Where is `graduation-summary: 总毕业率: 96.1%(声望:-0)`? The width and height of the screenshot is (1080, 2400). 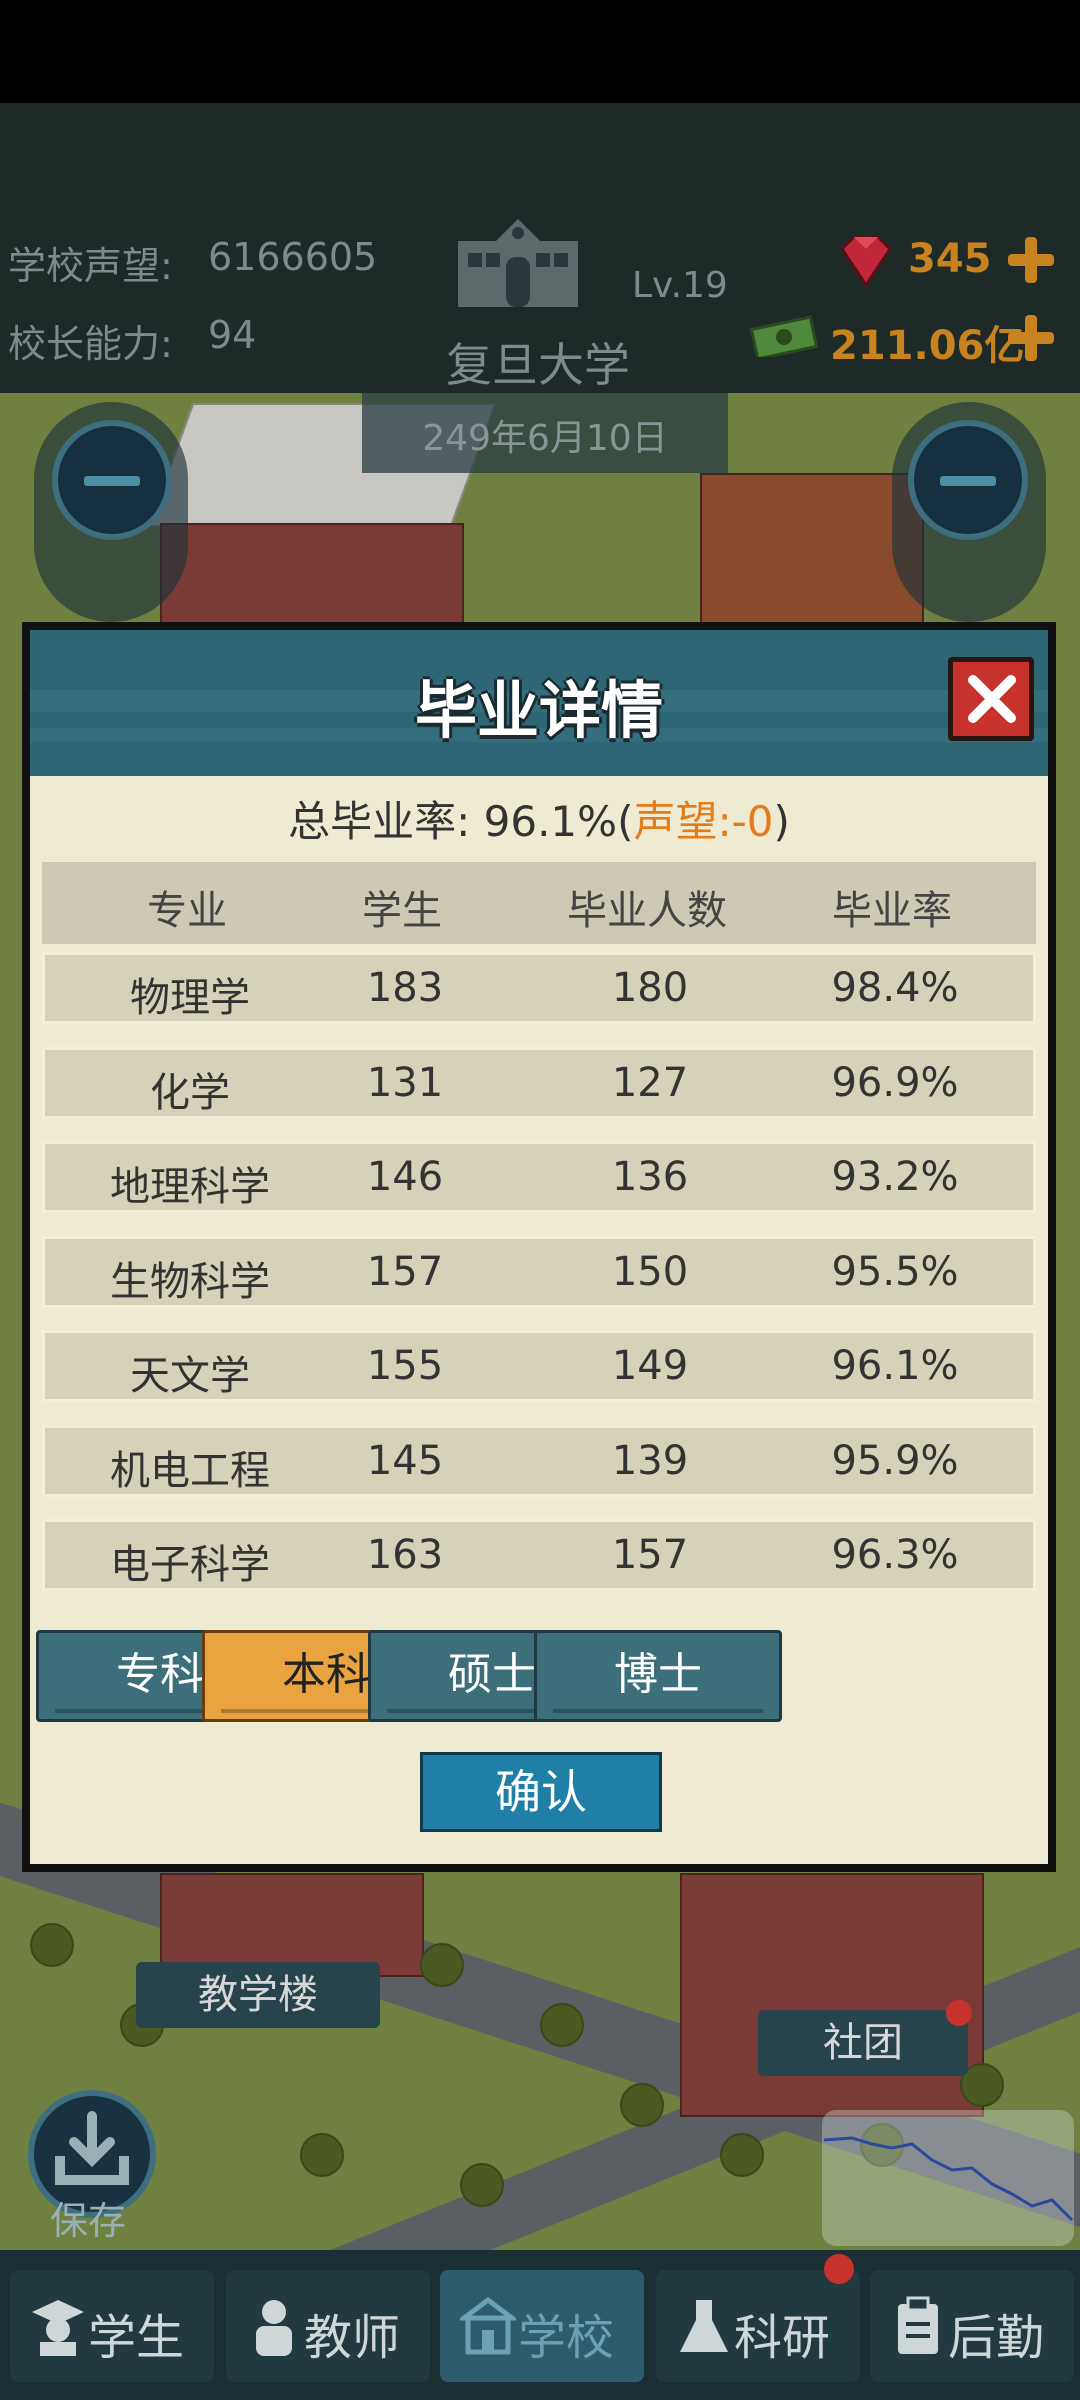
graduation-summary: 总毕业率: 96.1%(声望:-0) is located at coordinates (539, 818).